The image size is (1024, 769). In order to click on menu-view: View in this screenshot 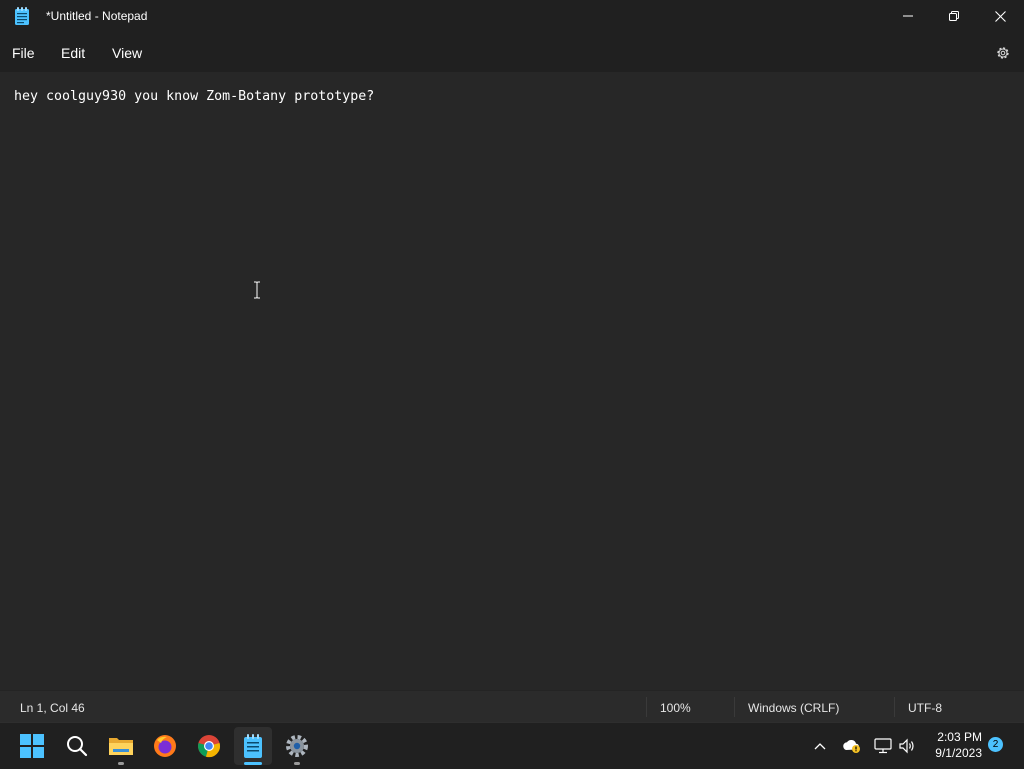, I will do `click(127, 53)`.